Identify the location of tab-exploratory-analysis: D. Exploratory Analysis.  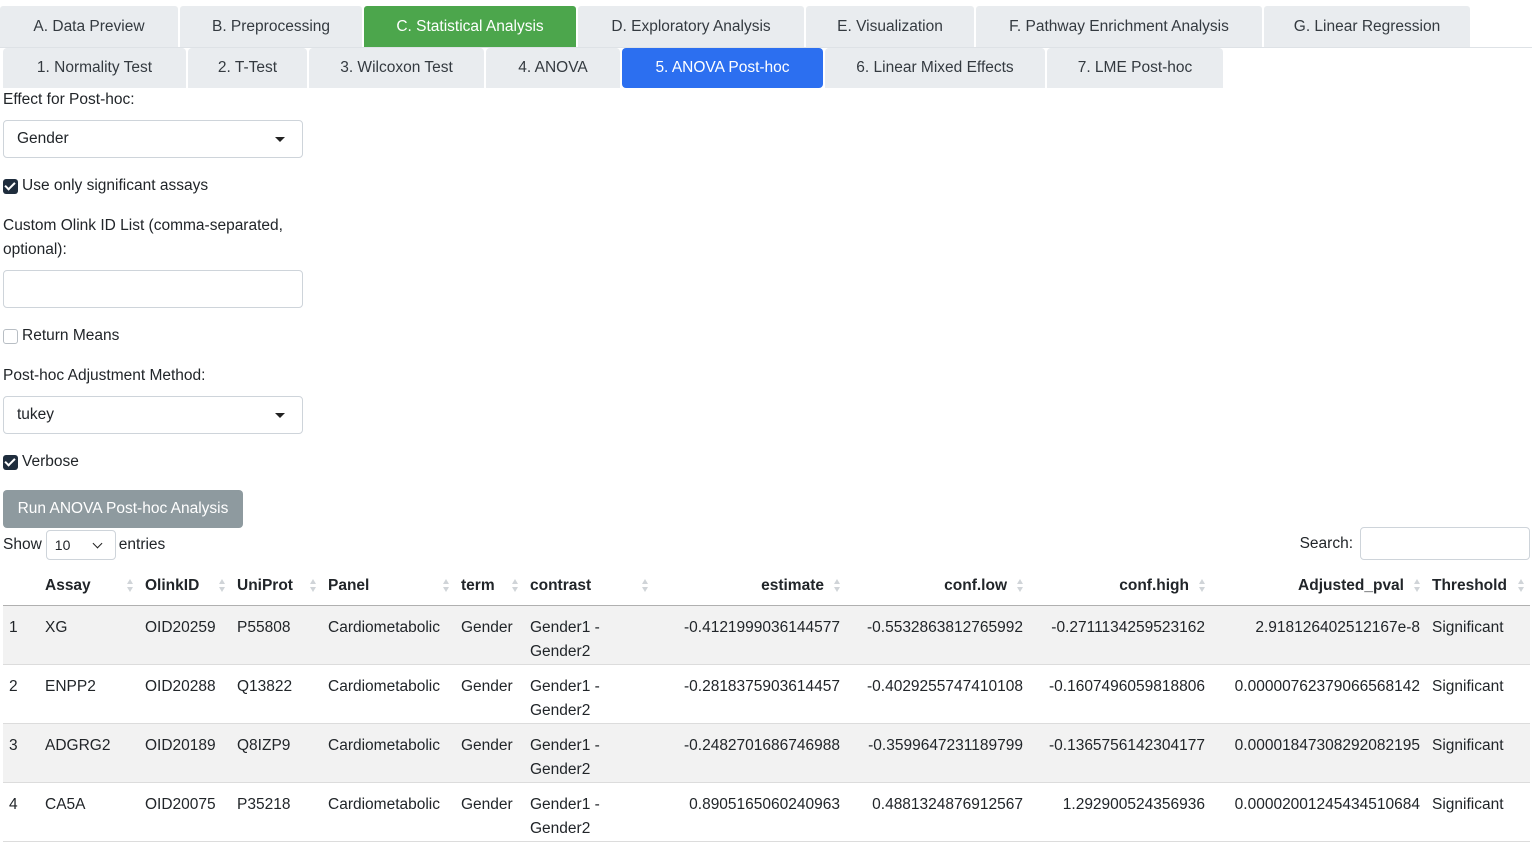
(691, 26).